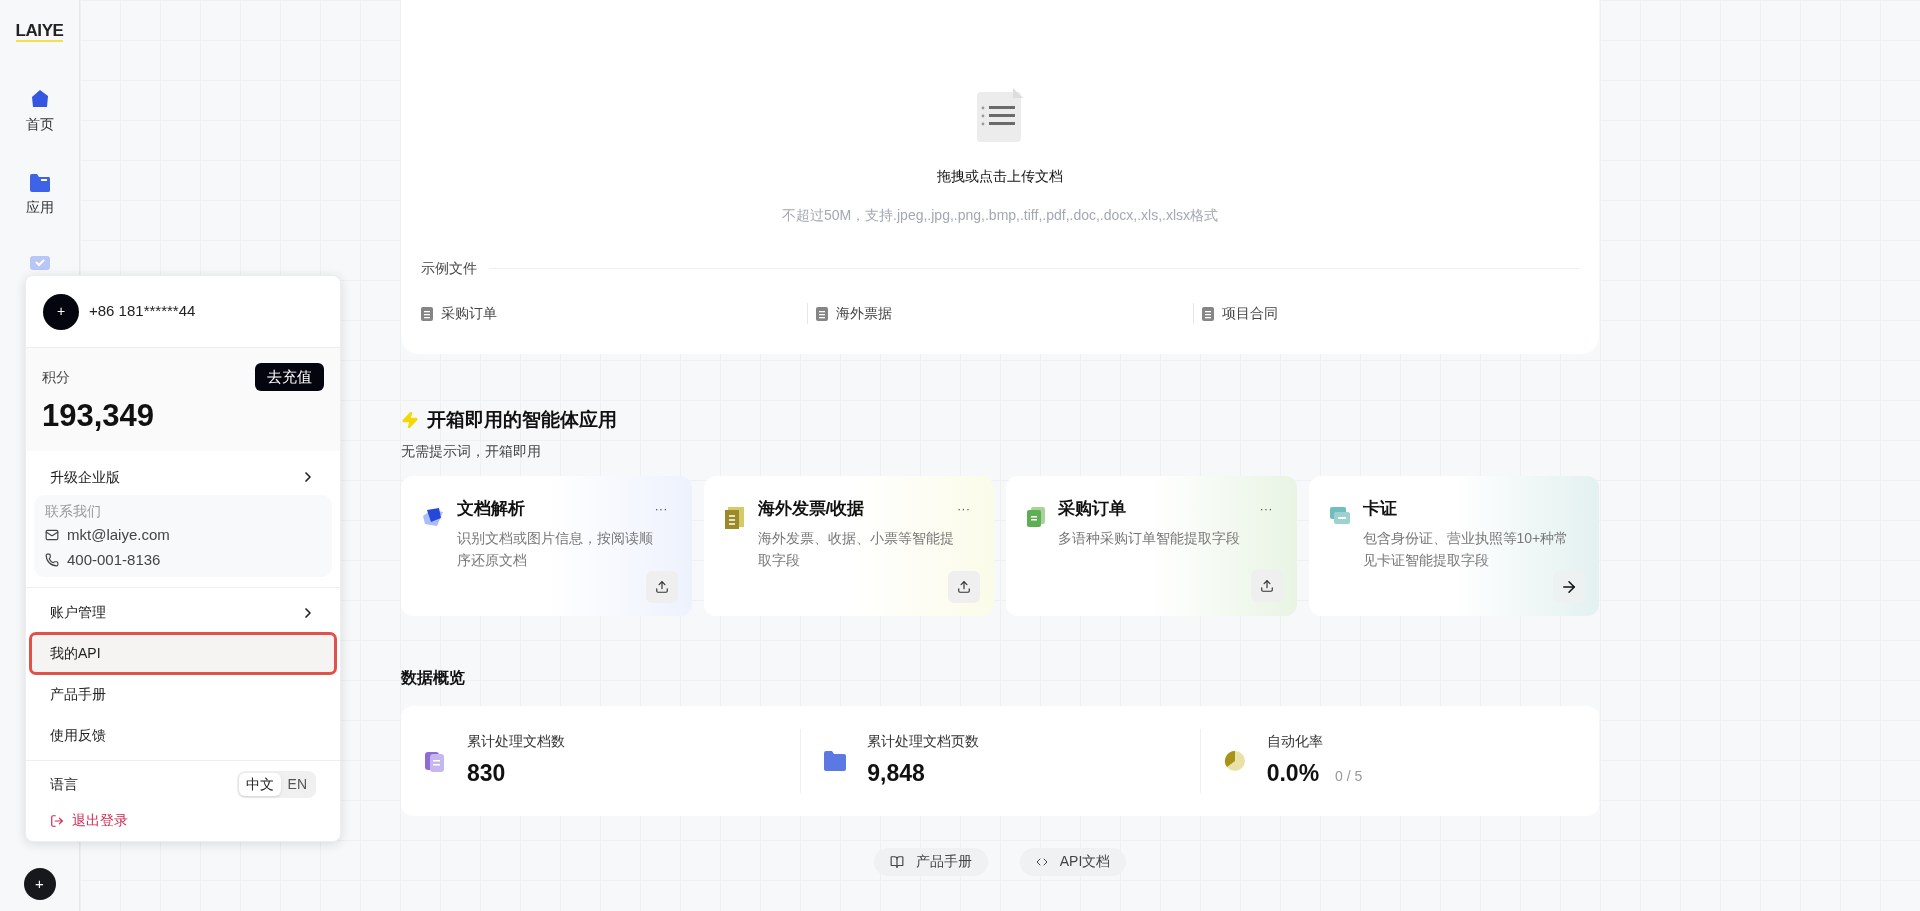 The width and height of the screenshot is (1920, 911). What do you see at coordinates (118, 535) in the screenshot?
I see `email-link: mkt@laiye.com` at bounding box center [118, 535].